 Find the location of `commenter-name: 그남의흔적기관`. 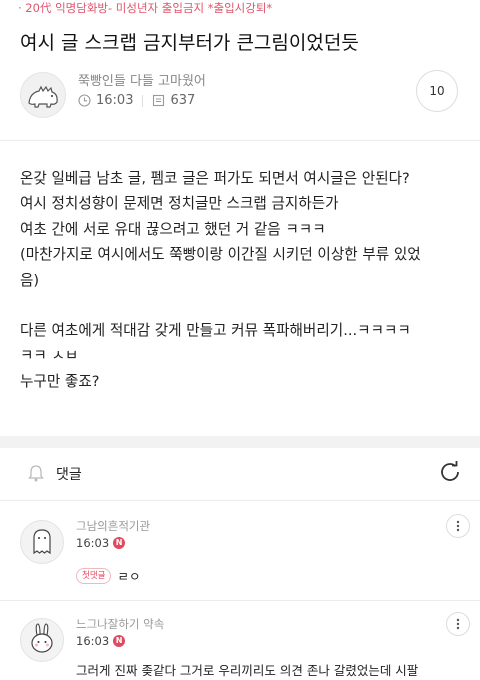

commenter-name: 그남의흔적기관 is located at coordinates (113, 526).